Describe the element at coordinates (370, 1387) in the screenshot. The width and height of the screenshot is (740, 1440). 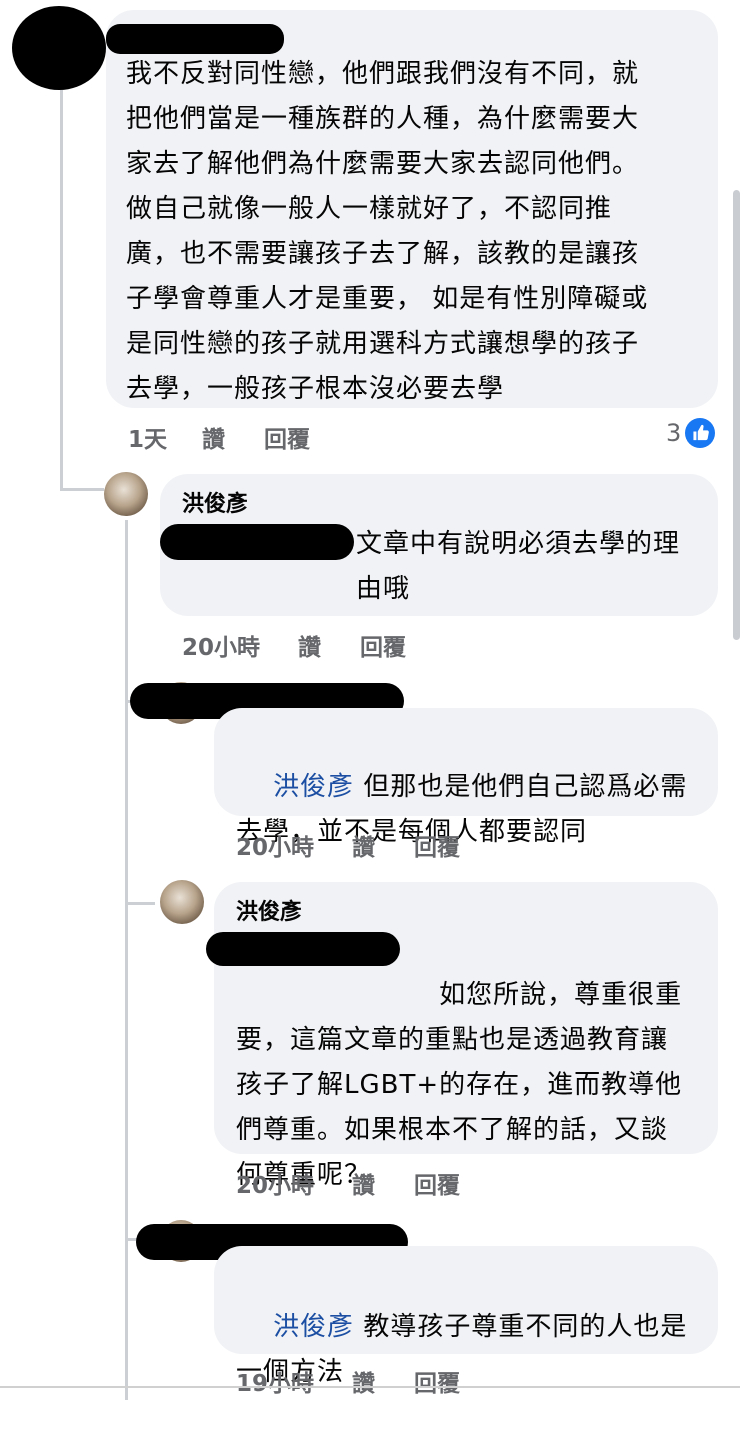
I see `bottom-divider` at that location.